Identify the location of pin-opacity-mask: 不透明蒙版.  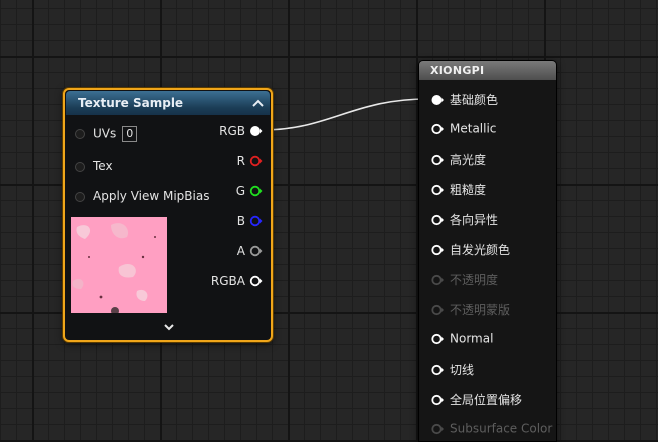
(470, 310).